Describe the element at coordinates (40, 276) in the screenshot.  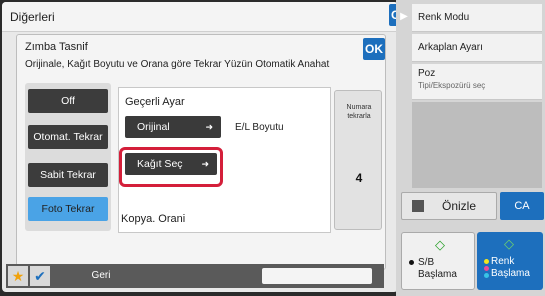
I see `check-icon: ✔` at that location.